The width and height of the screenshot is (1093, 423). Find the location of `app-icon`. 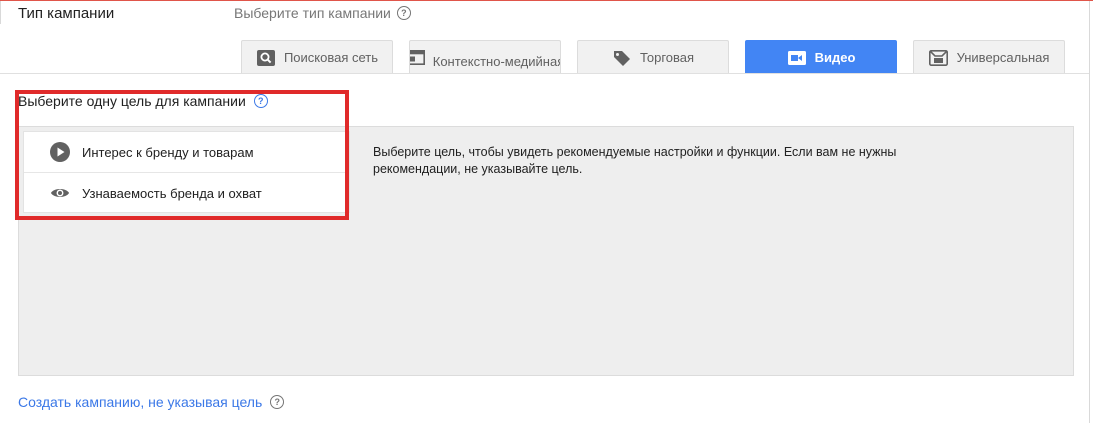

app-icon is located at coordinates (939, 57).